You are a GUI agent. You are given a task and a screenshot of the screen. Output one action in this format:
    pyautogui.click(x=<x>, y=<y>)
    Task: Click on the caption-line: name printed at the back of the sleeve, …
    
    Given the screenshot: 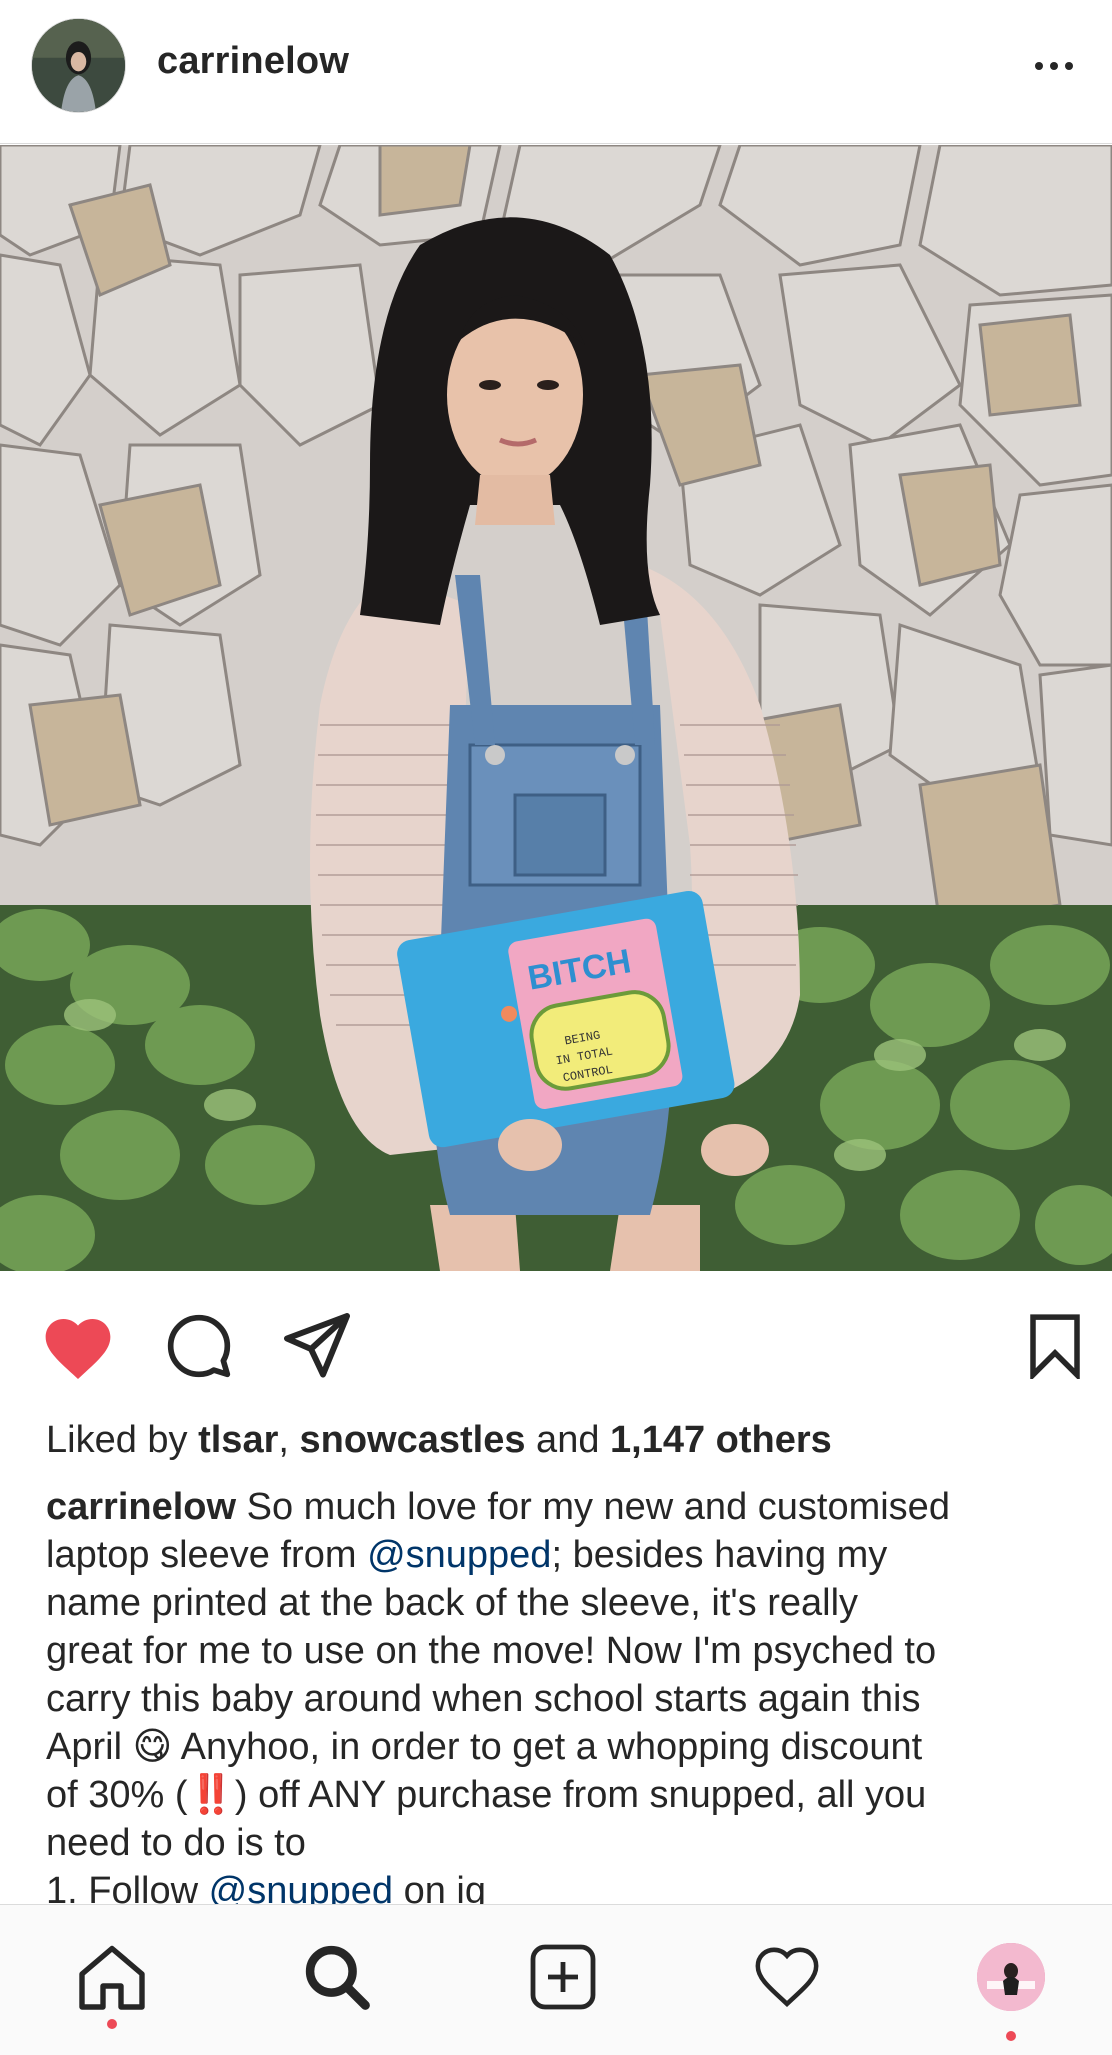 What is the action you would take?
    pyautogui.click(x=452, y=1603)
    